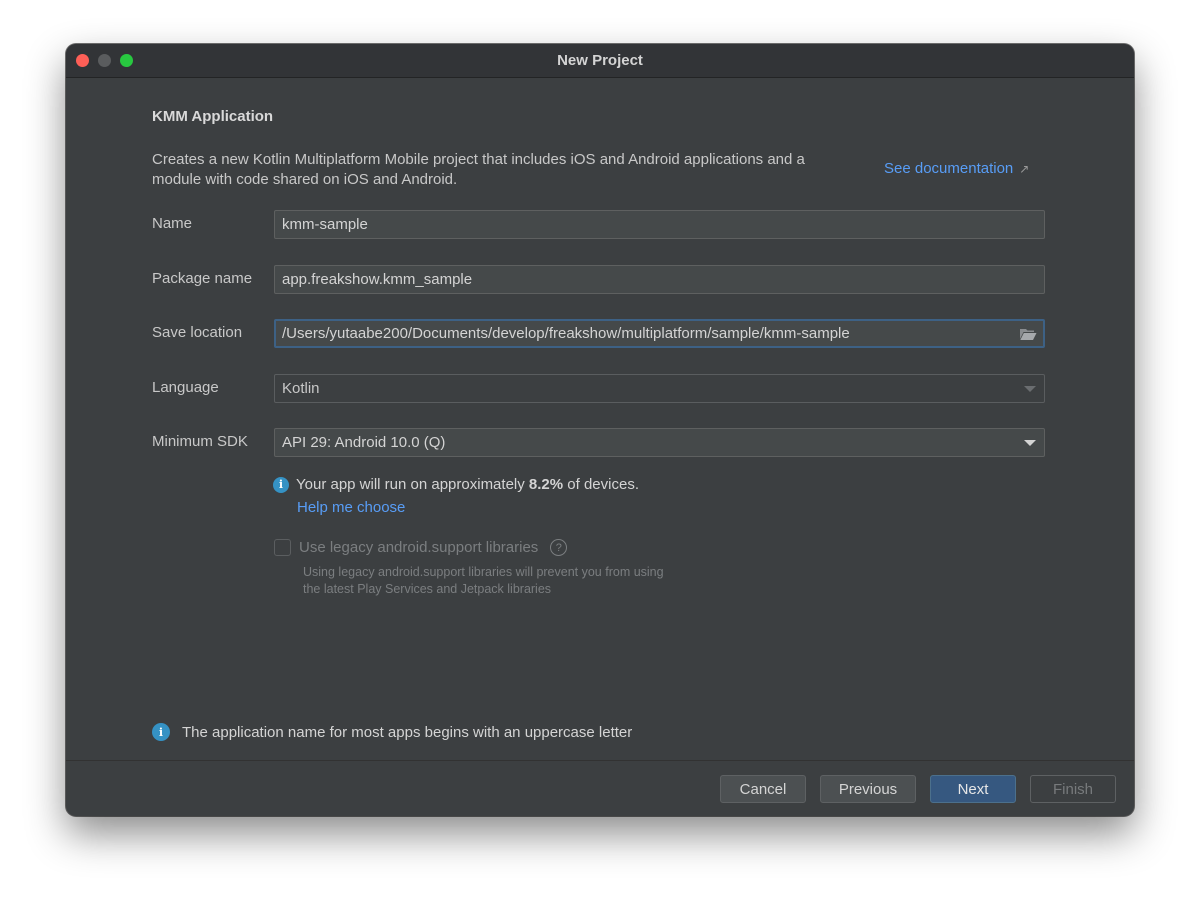  I want to click on legacy-support-label: Use legacy android.support libraries, so click(419, 547).